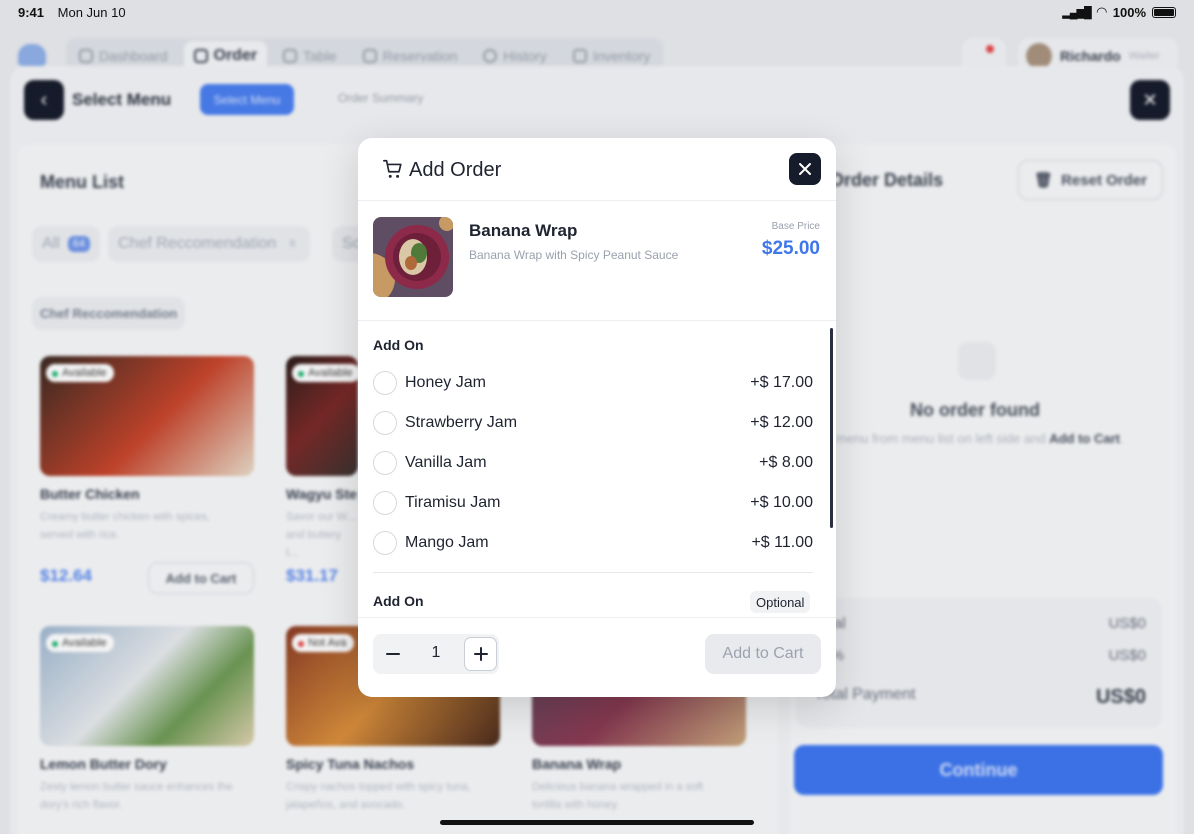  What do you see at coordinates (445, 382) in the screenshot?
I see `option-label: Honey Jam` at bounding box center [445, 382].